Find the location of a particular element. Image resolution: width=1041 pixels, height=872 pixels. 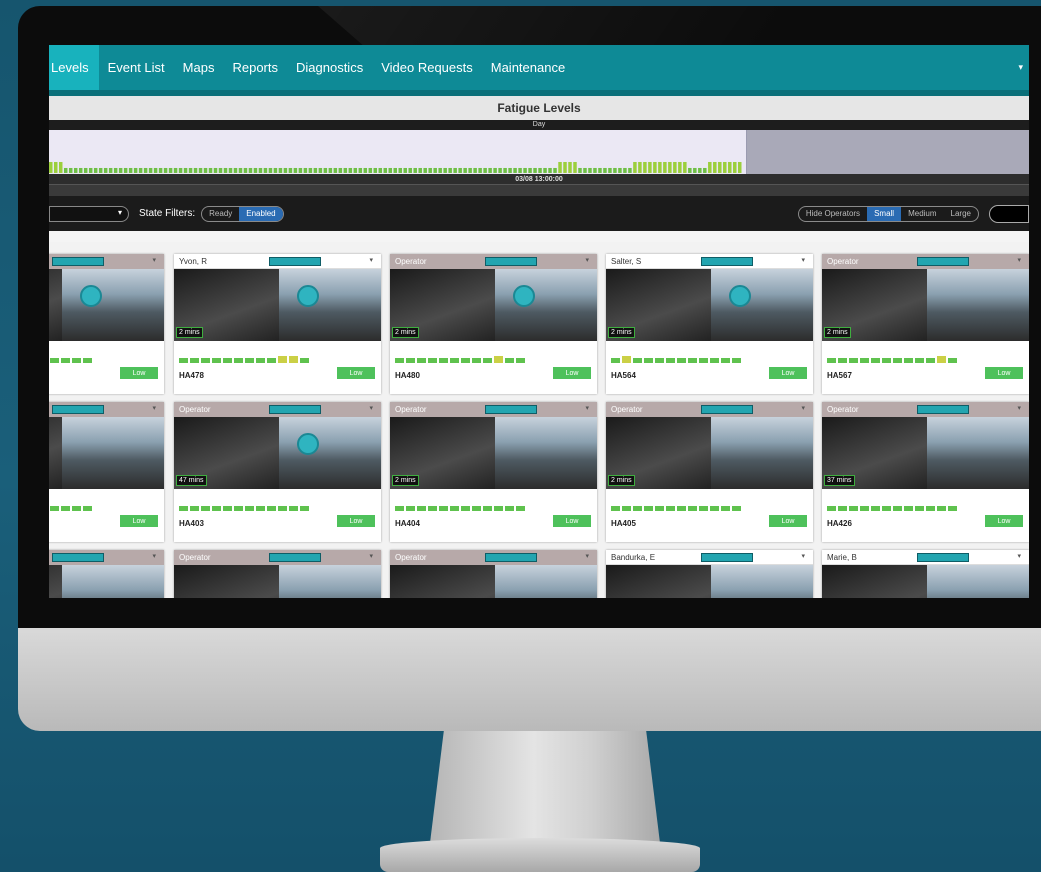

operator-card: Bandurka, E ▾ is located at coordinates (709, 574).